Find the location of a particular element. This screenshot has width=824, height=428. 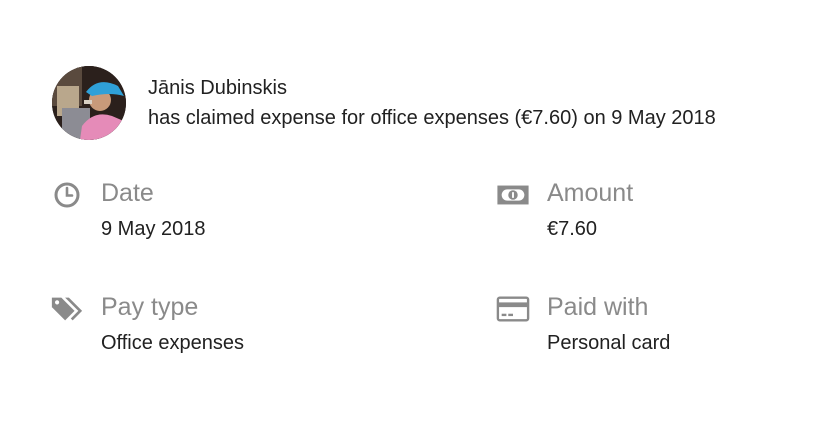

tags-icon is located at coordinates (67, 309).